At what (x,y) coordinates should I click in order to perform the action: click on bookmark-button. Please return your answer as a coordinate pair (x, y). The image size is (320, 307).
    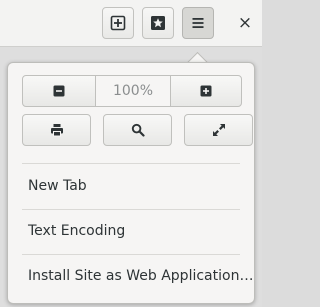
    Looking at the image, I should click on (158, 23).